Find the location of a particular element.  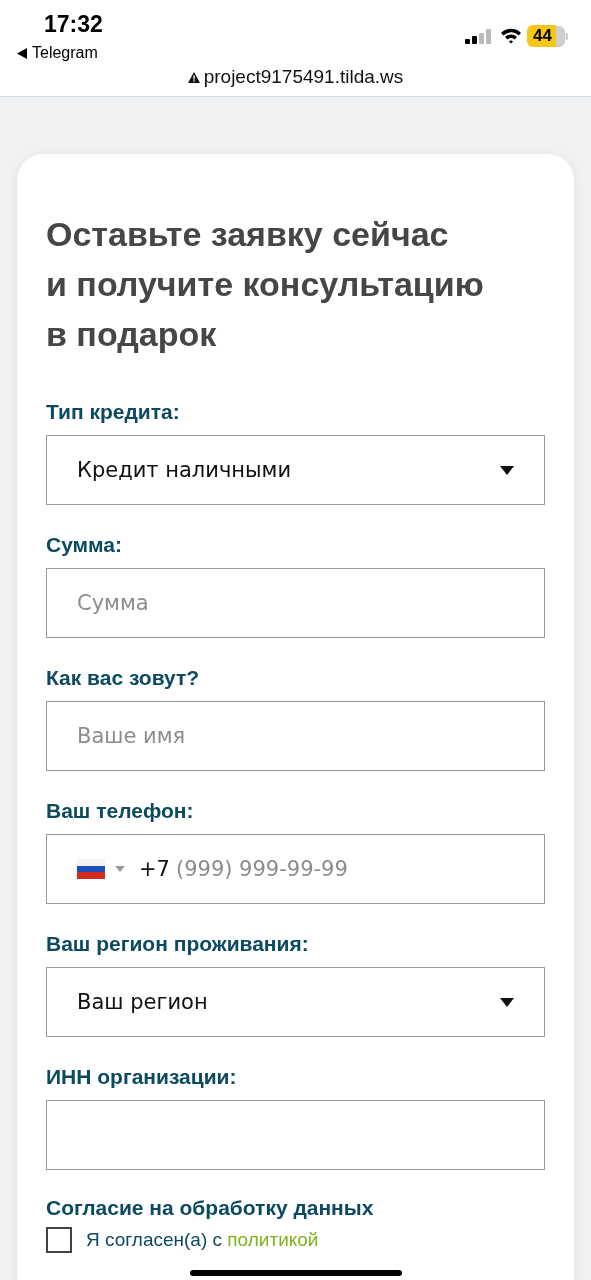

address-url: project9175491.tilda.ws is located at coordinates (303, 77).